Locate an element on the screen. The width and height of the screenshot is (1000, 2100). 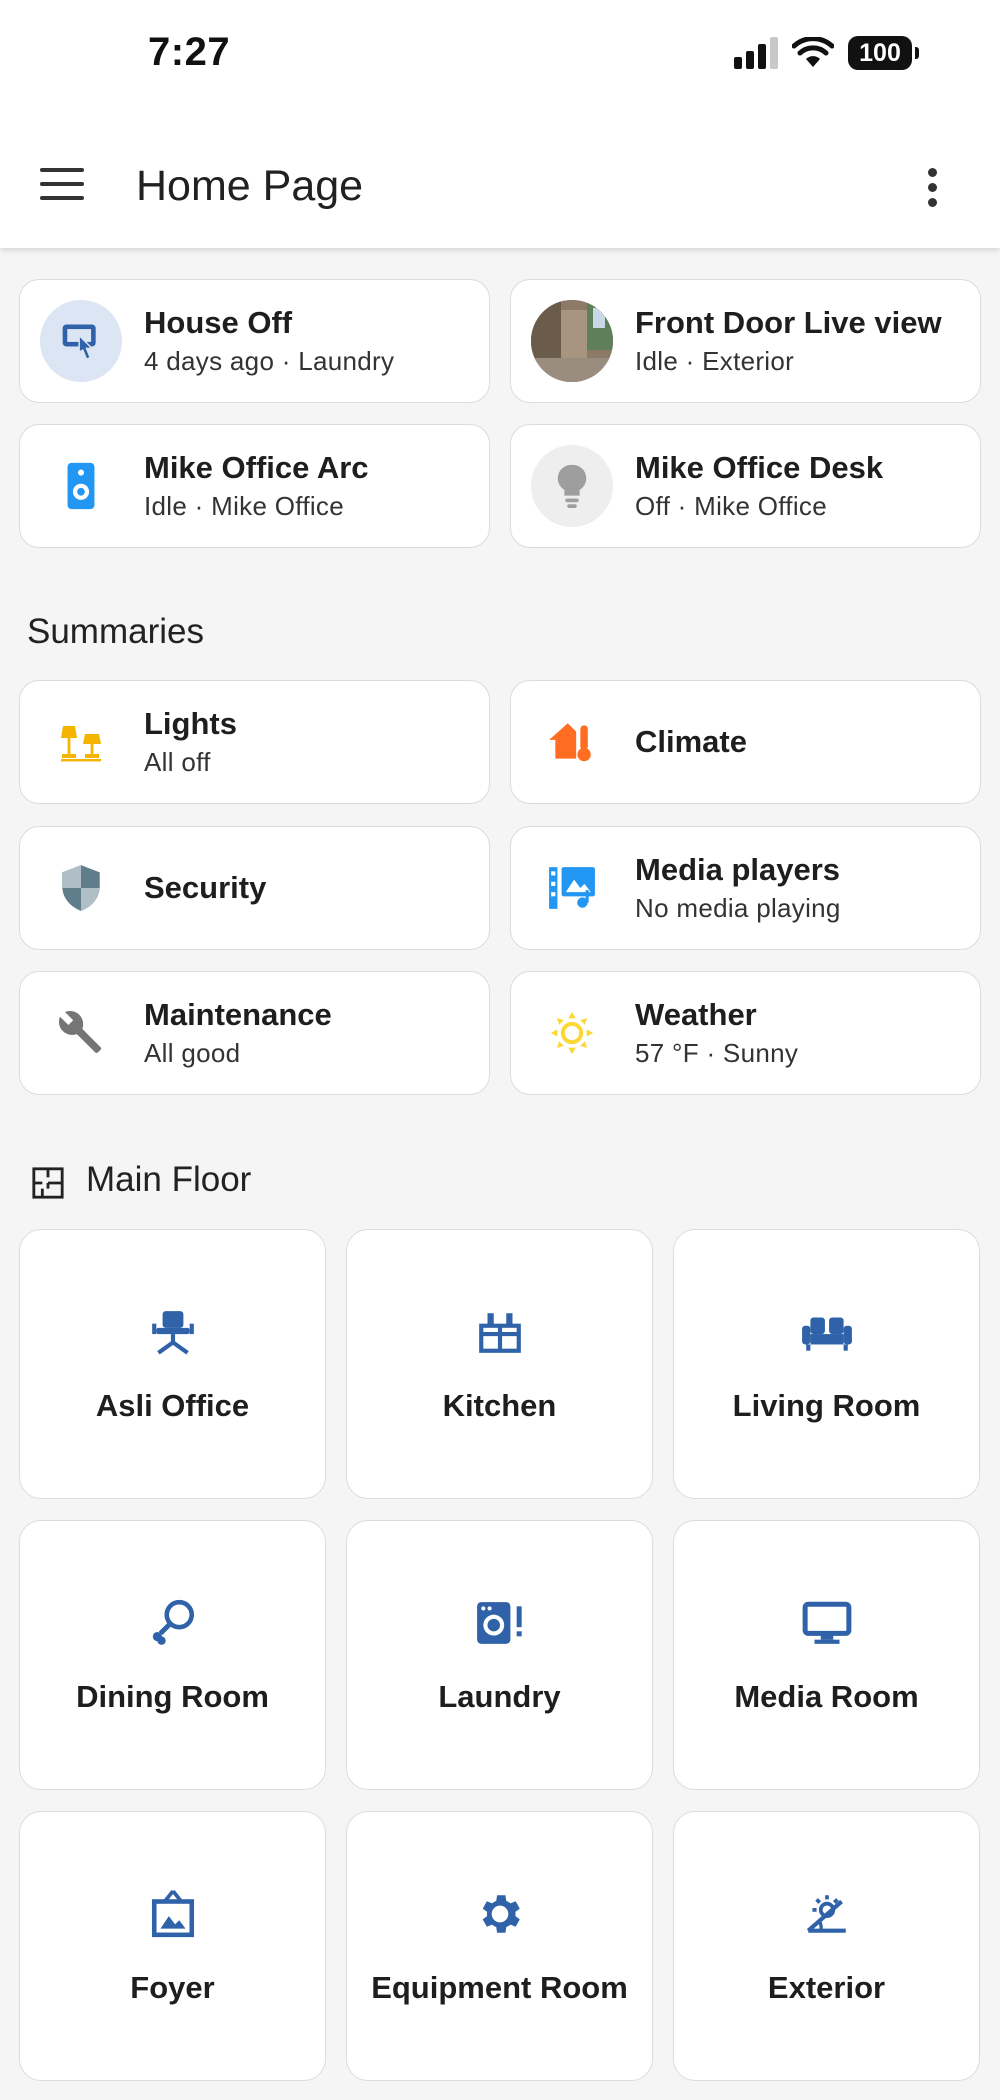
summary-name: Climate is located at coordinates (691, 741).